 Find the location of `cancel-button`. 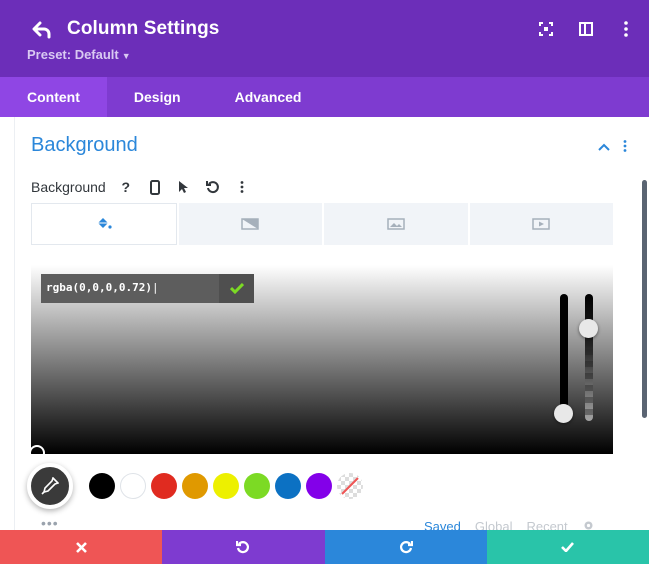

cancel-button is located at coordinates (81, 547).